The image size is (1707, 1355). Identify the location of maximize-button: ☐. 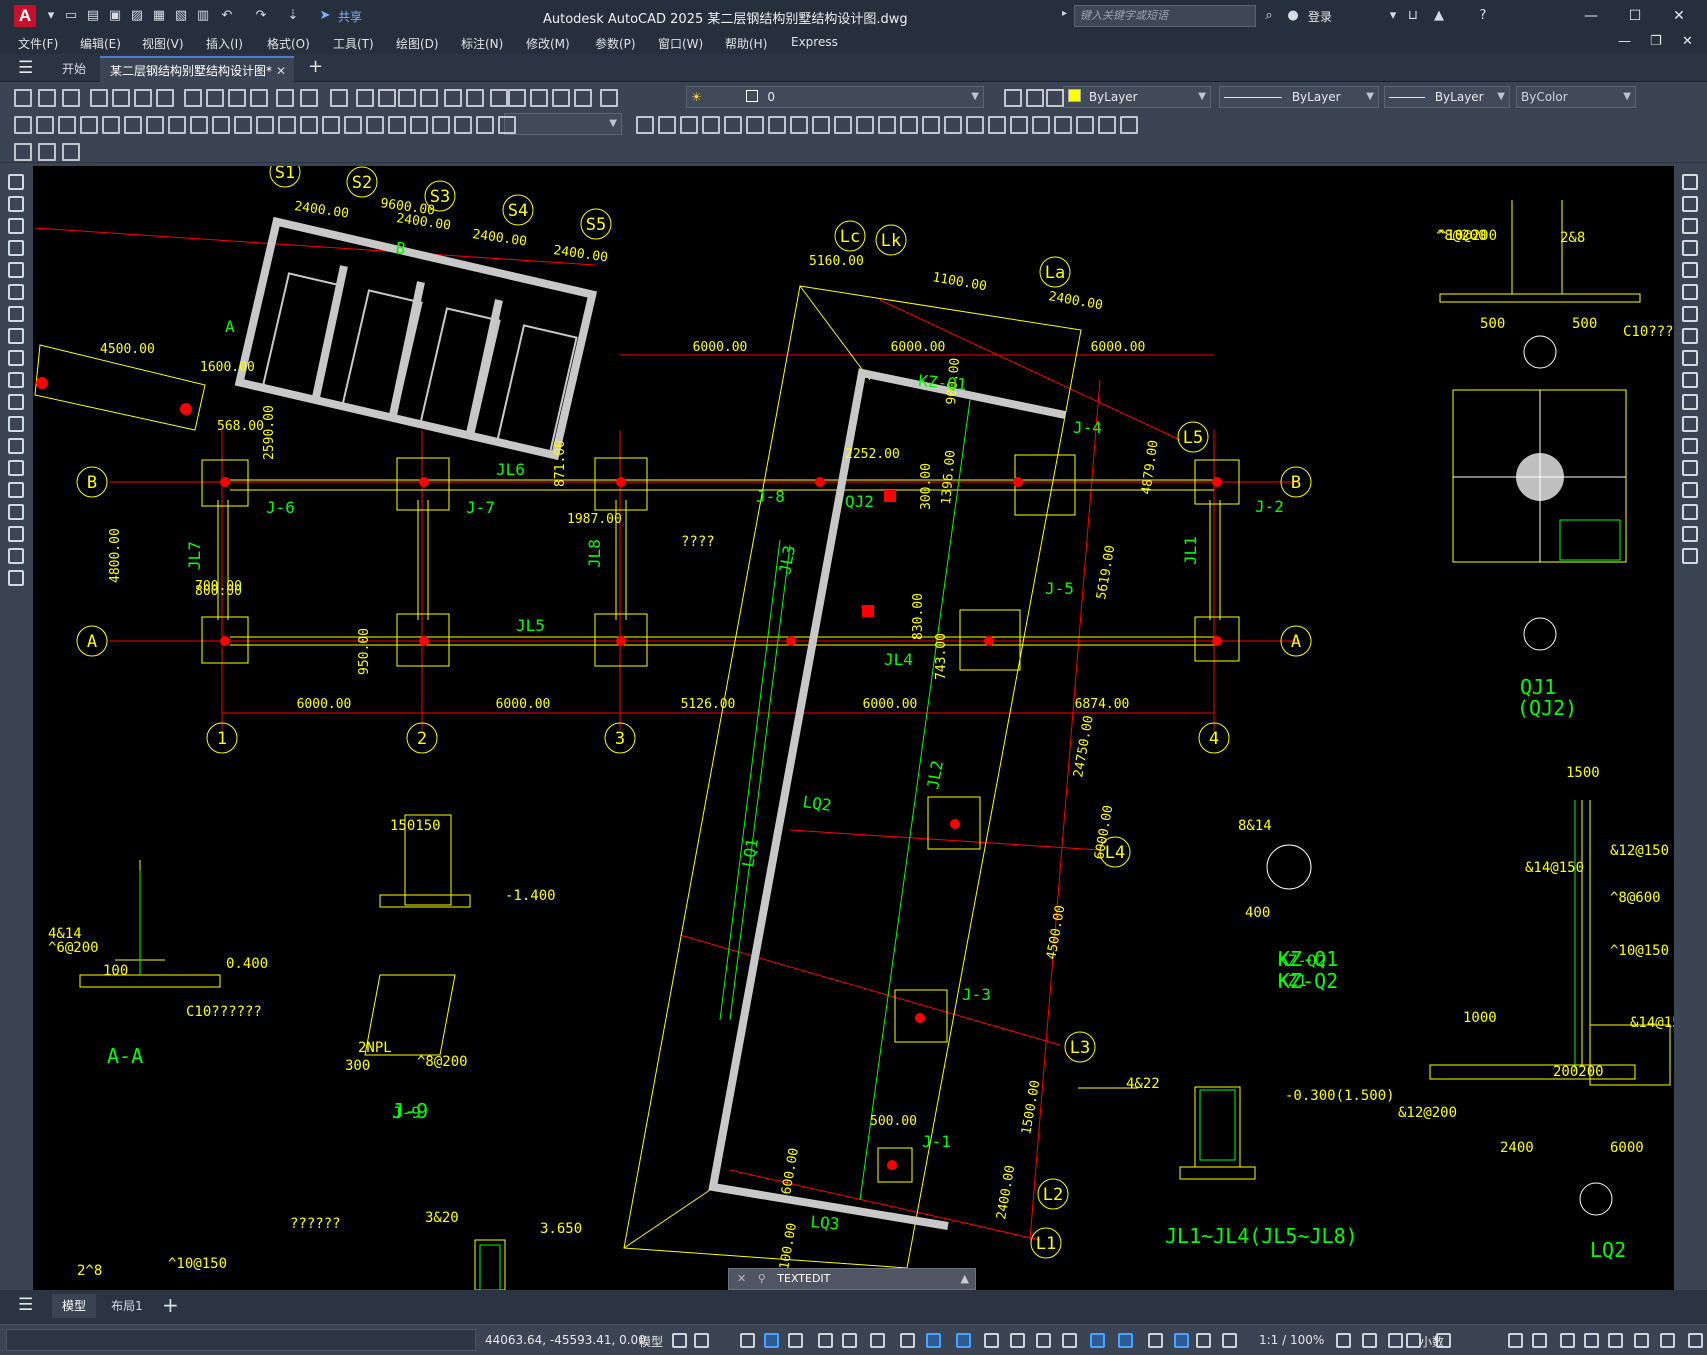
(1635, 16).